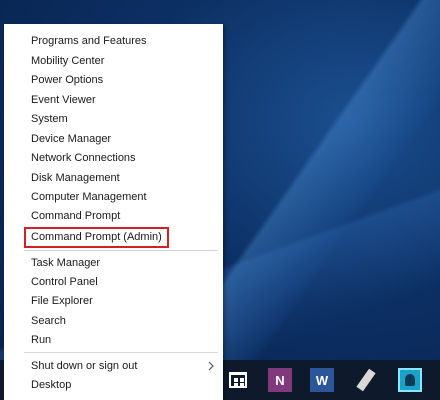 The image size is (440, 400). Describe the element at coordinates (113, 263) in the screenshot. I see `menu-item-task-manager: Task Manager` at that location.